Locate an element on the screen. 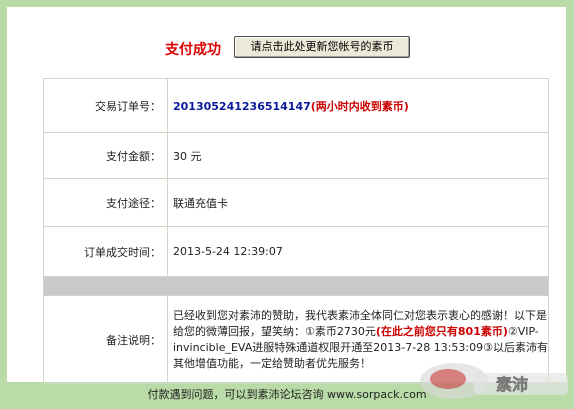  refresh-balance-button: 请点击此处更新您帐号的素币 is located at coordinates (322, 47).